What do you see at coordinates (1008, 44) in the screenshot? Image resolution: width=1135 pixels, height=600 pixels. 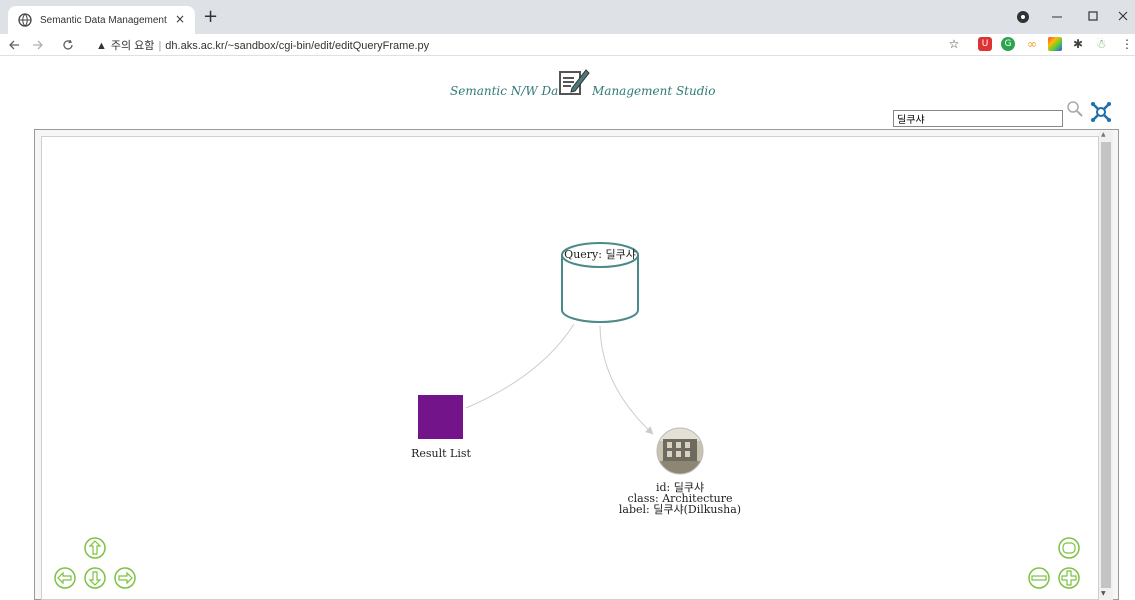 I see `extension-grammar-icon: G` at bounding box center [1008, 44].